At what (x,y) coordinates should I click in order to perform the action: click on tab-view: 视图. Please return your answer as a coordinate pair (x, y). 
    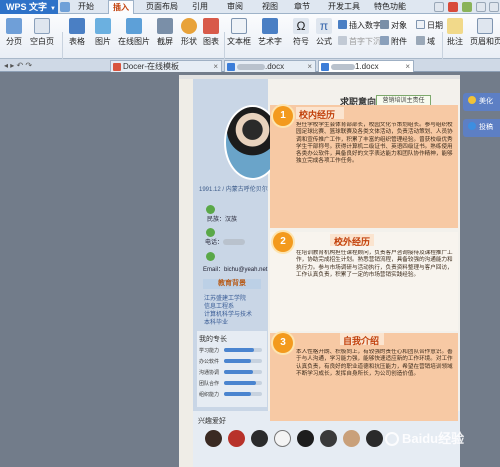
    Looking at the image, I should click on (270, 7).